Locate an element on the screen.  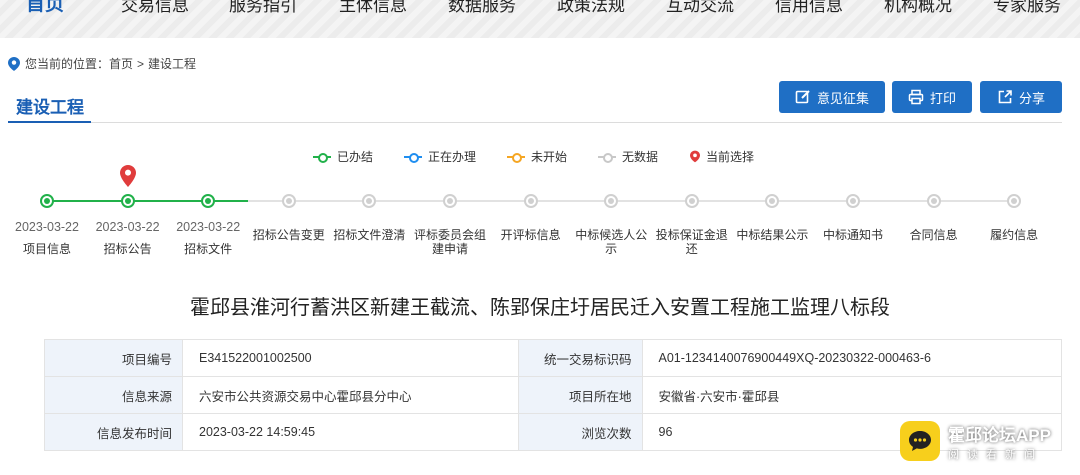
share-icon is located at coordinates (1005, 97).